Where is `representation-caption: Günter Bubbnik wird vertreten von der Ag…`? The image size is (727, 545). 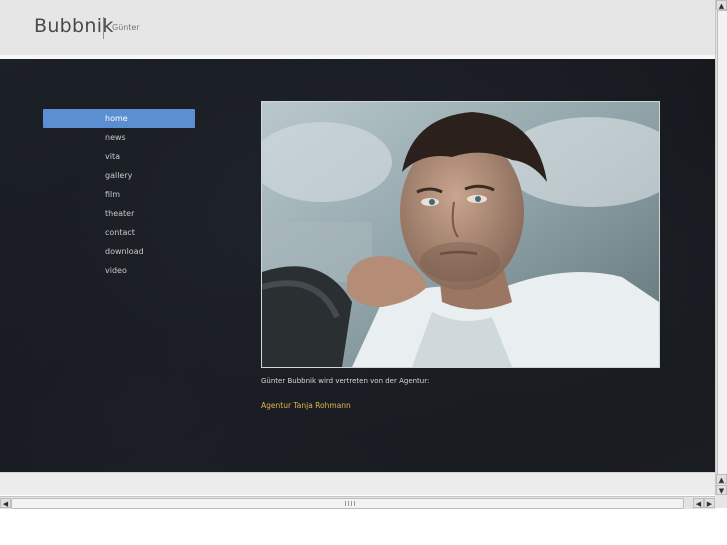
representation-caption: Günter Bubbnik wird vertreten von der Ag… is located at coordinates (345, 381).